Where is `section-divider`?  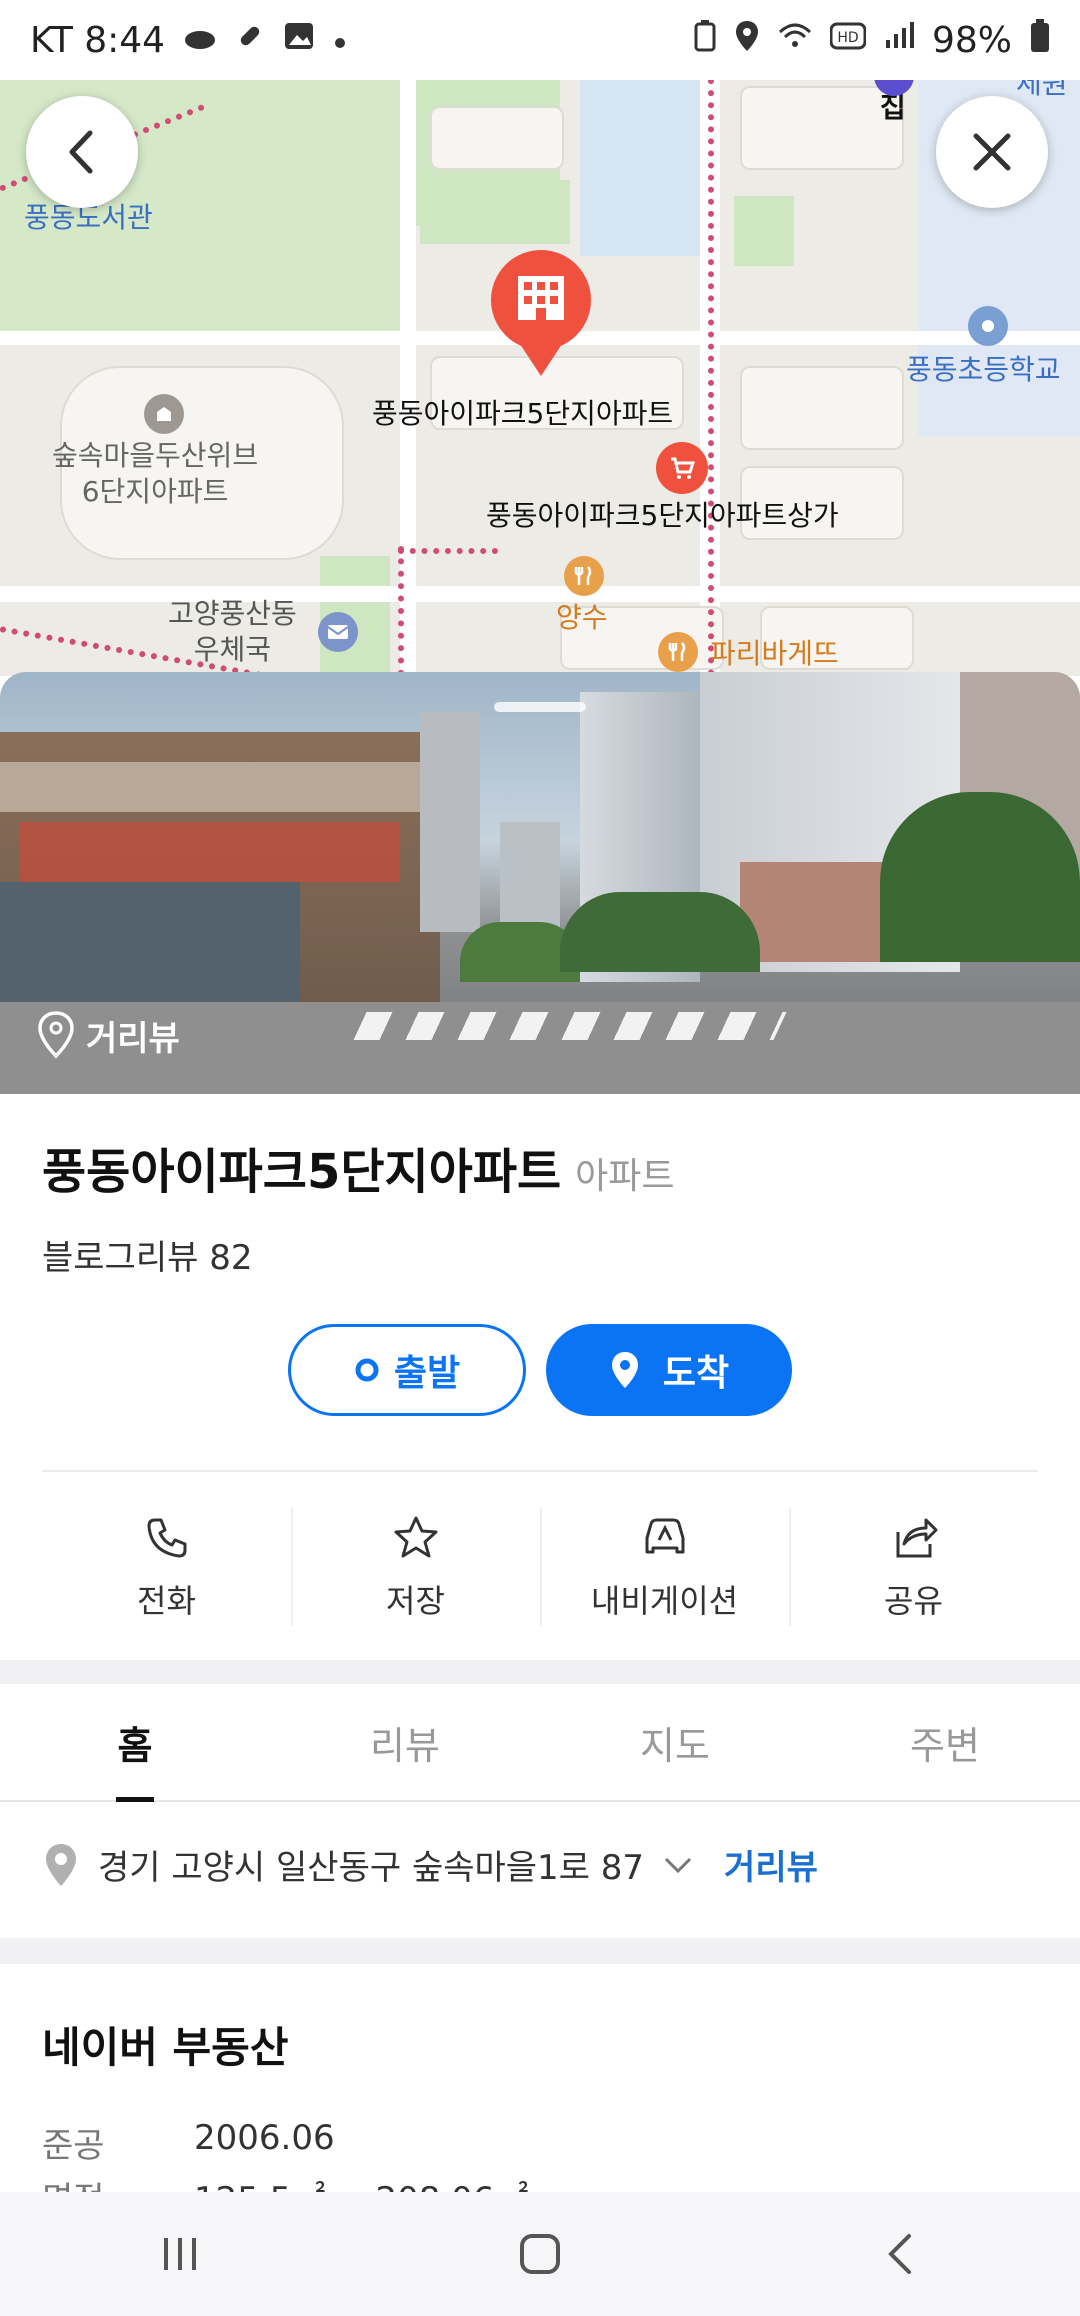
section-divider is located at coordinates (540, 1672).